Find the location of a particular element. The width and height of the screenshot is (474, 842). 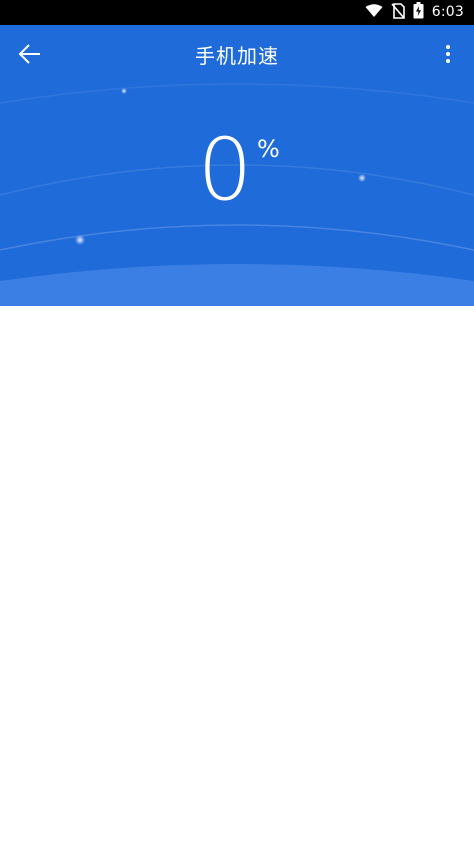

more-options-button is located at coordinates (448, 56).